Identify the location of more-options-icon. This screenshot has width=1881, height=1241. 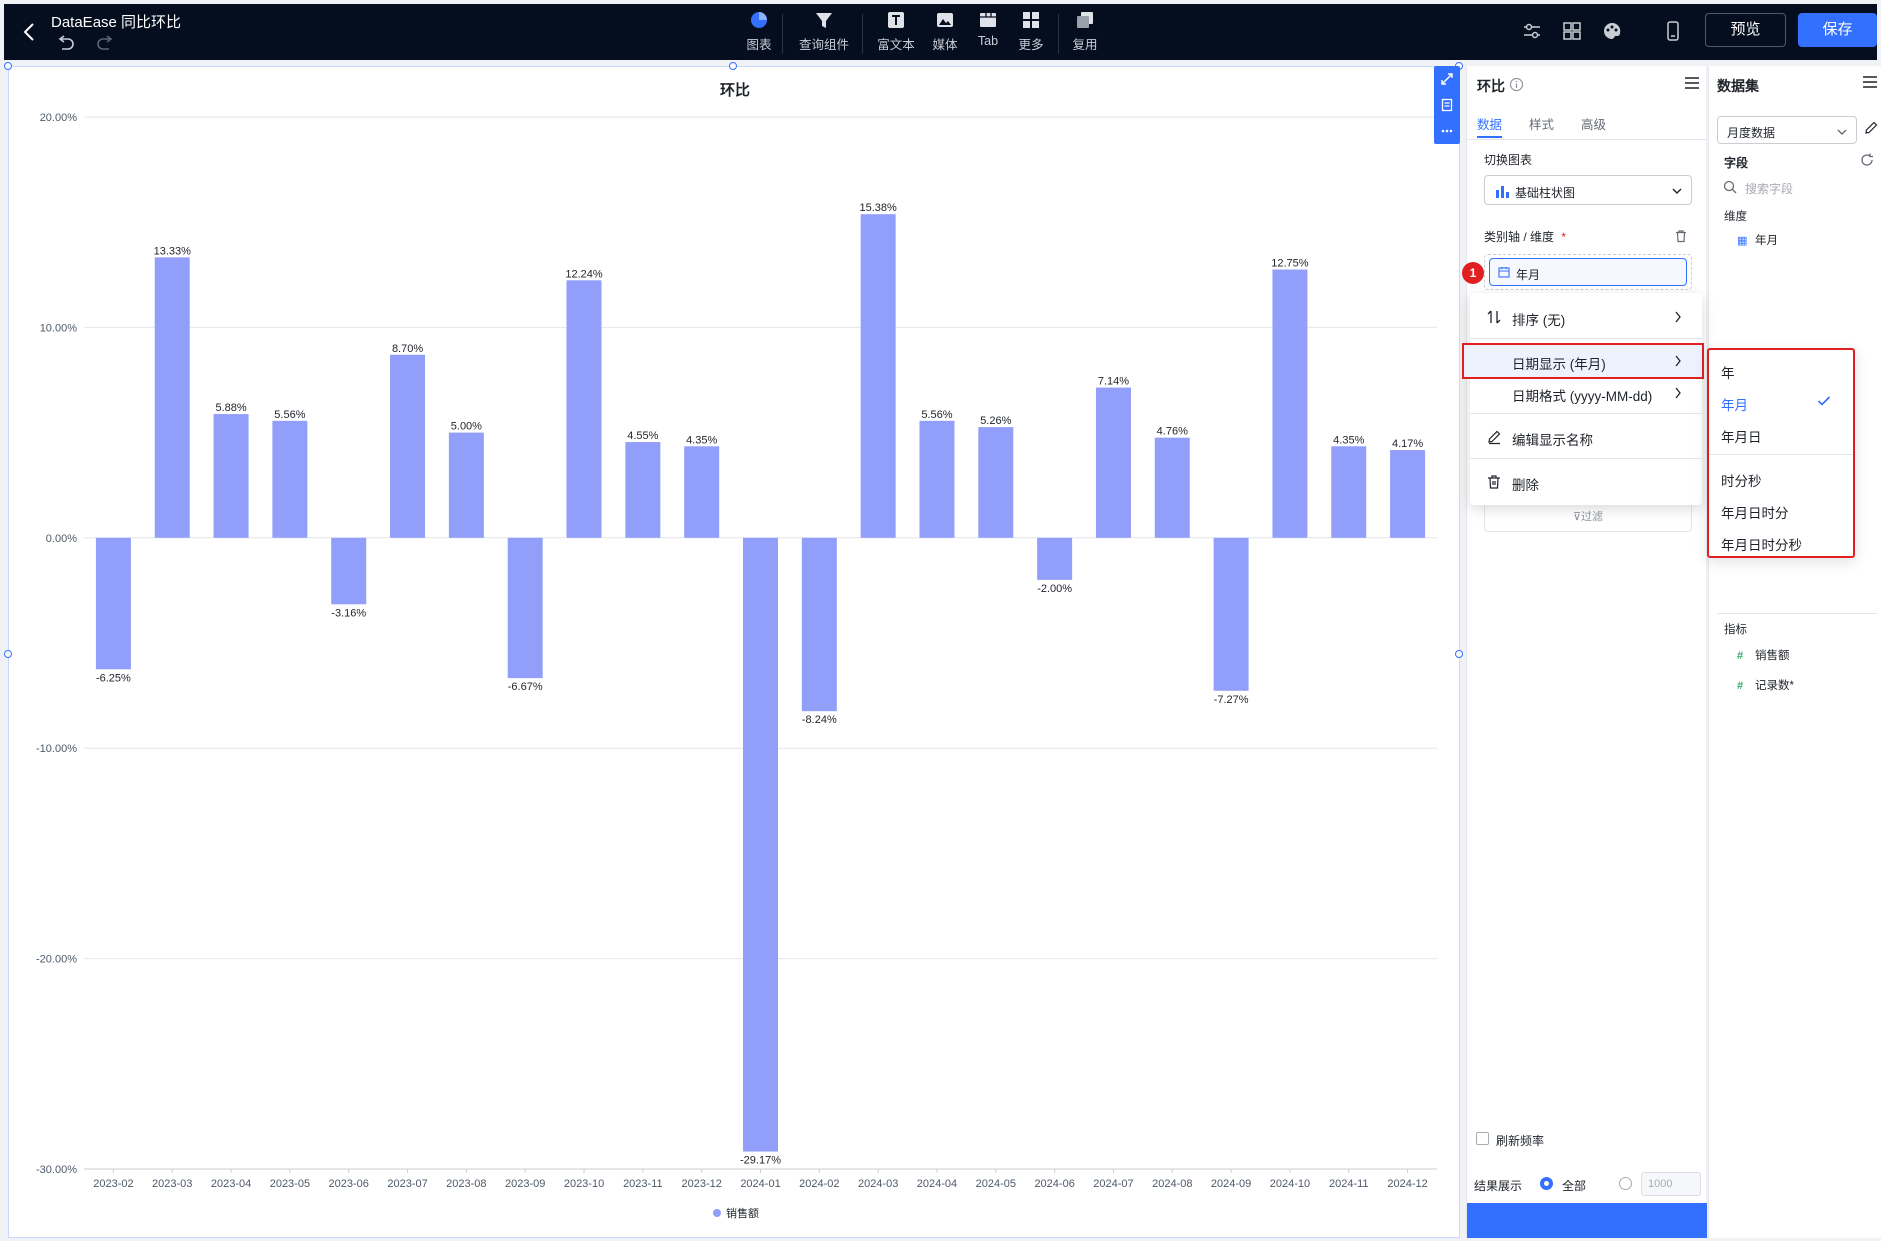
(1447, 131).